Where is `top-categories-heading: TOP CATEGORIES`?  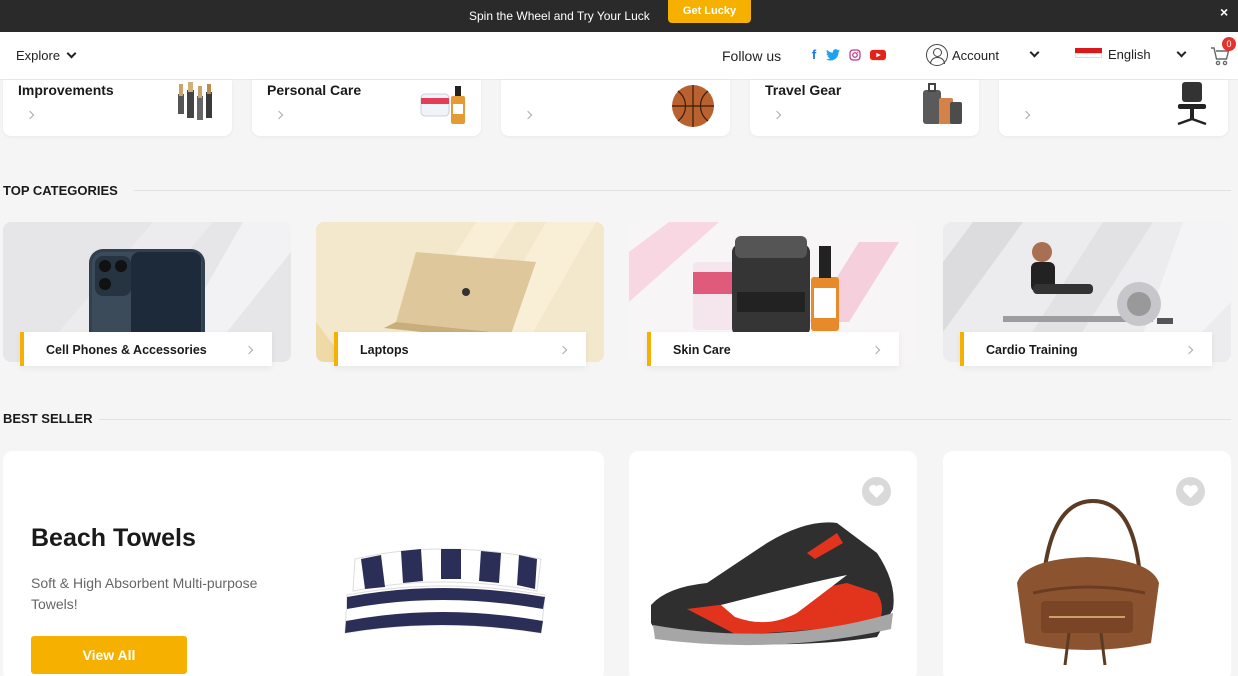
top-categories-heading: TOP CATEGORIES is located at coordinates (60, 190).